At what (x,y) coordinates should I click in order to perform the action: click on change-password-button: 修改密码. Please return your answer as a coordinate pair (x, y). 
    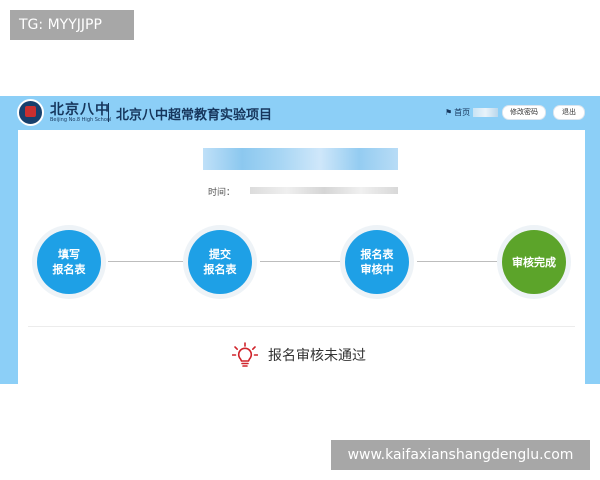
    Looking at the image, I should click on (524, 112).